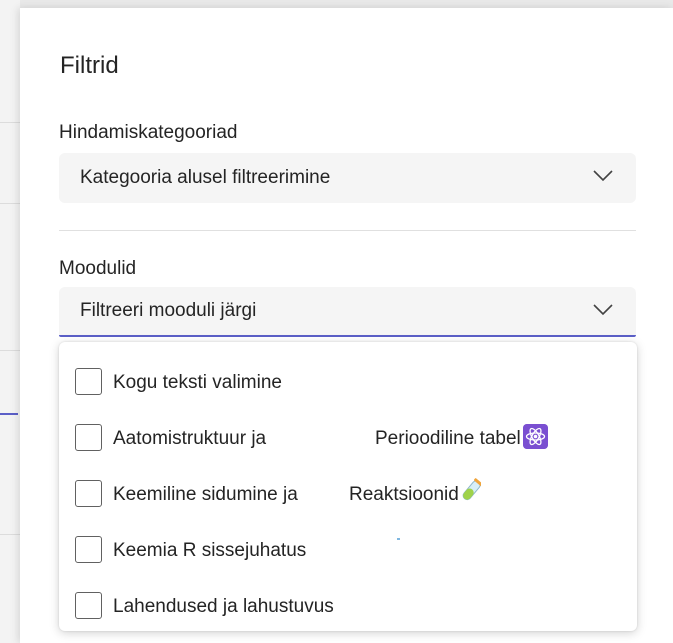 The image size is (673, 643). What do you see at coordinates (448, 438) in the screenshot?
I see `module-option-label-continued: Perioodiline tabel` at bounding box center [448, 438].